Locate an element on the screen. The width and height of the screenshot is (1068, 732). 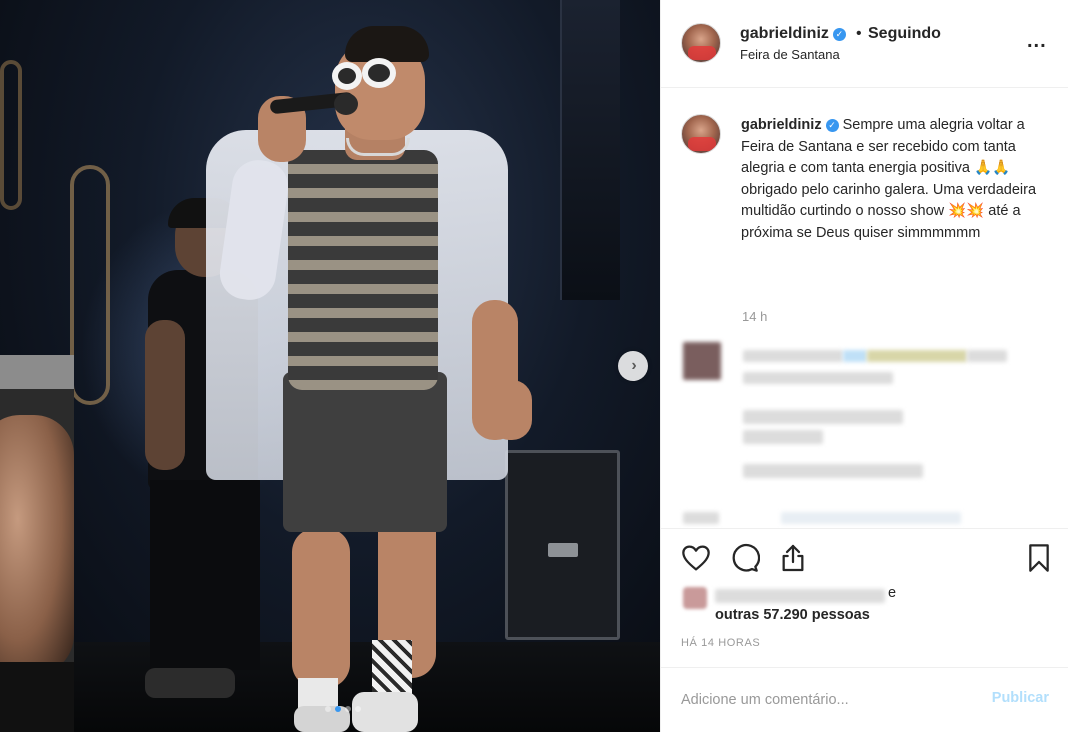
likes-avatar is located at coordinates (695, 598).